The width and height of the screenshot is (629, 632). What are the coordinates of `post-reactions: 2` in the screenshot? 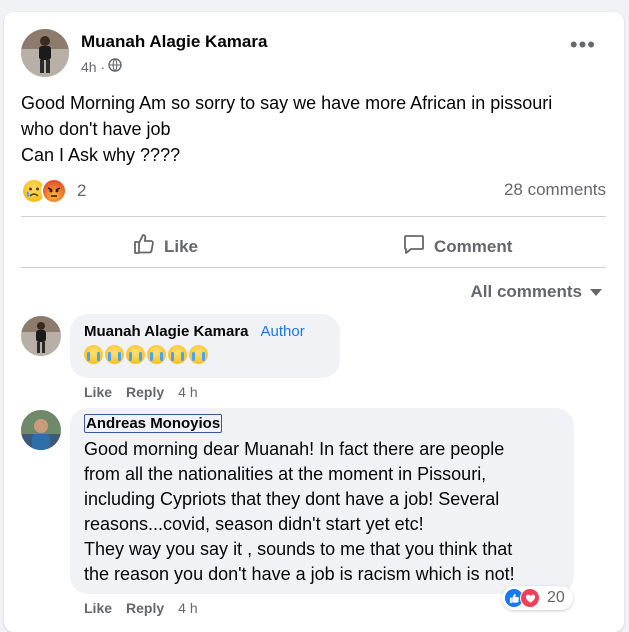 It's located at (53, 191).